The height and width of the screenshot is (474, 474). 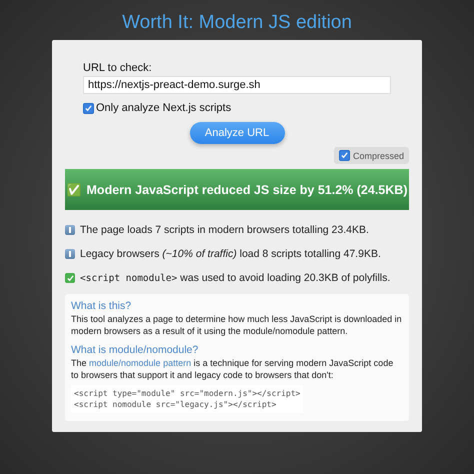 What do you see at coordinates (224, 230) in the screenshot?
I see `finding-text: The page loads 7 scripts in modern browsers totalling 23.4KB.` at bounding box center [224, 230].